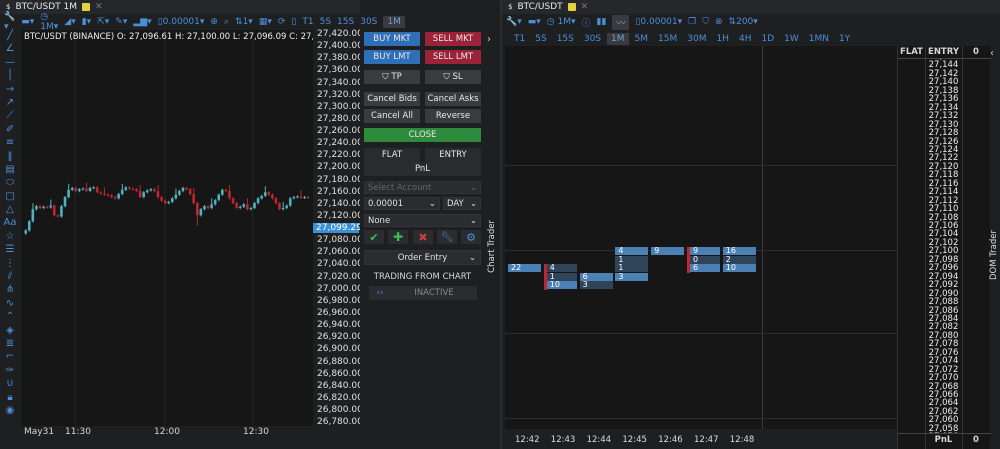  What do you see at coordinates (751, 7) in the screenshot?
I see `dom-tab: $ BTC/USDT ✕` at bounding box center [751, 7].